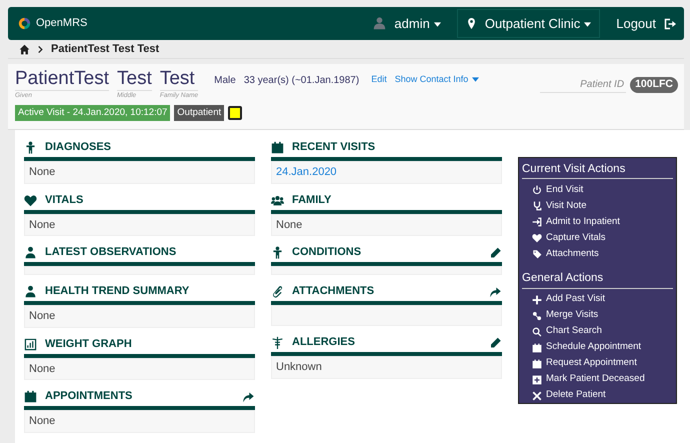  What do you see at coordinates (597, 279) in the screenshot?
I see `actions-group-title: General Actions` at bounding box center [597, 279].